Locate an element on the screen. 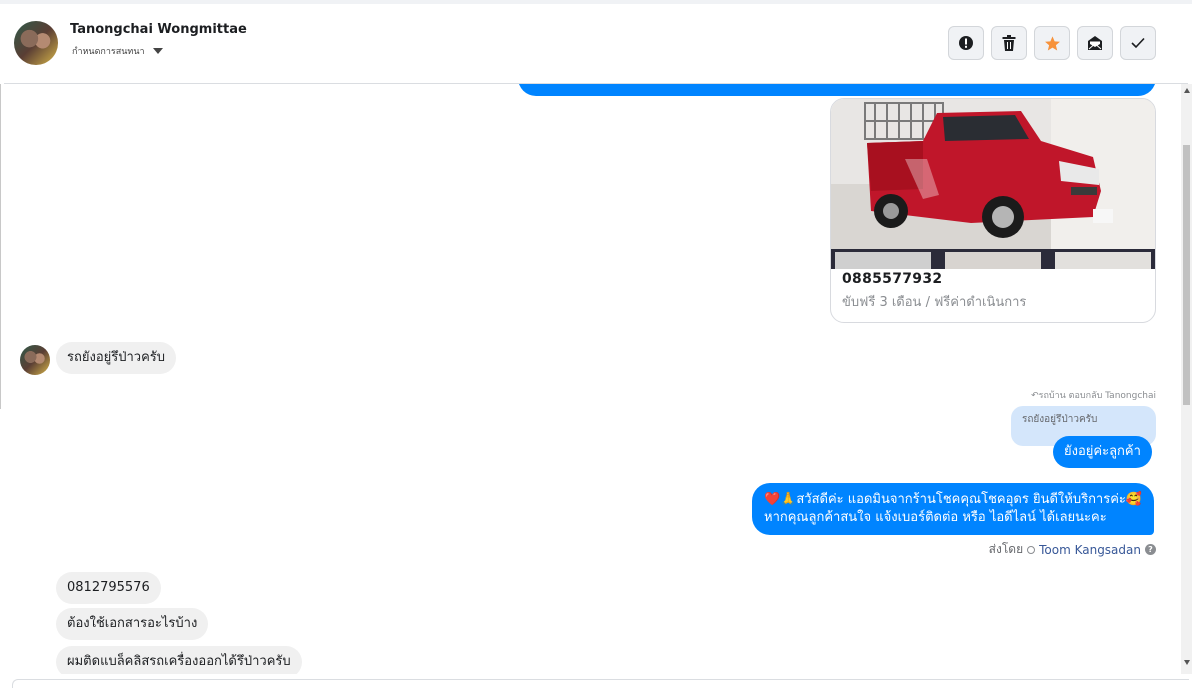  sent-by-info: ส่งโดย Toom Kangsadan ? is located at coordinates (1072, 549).